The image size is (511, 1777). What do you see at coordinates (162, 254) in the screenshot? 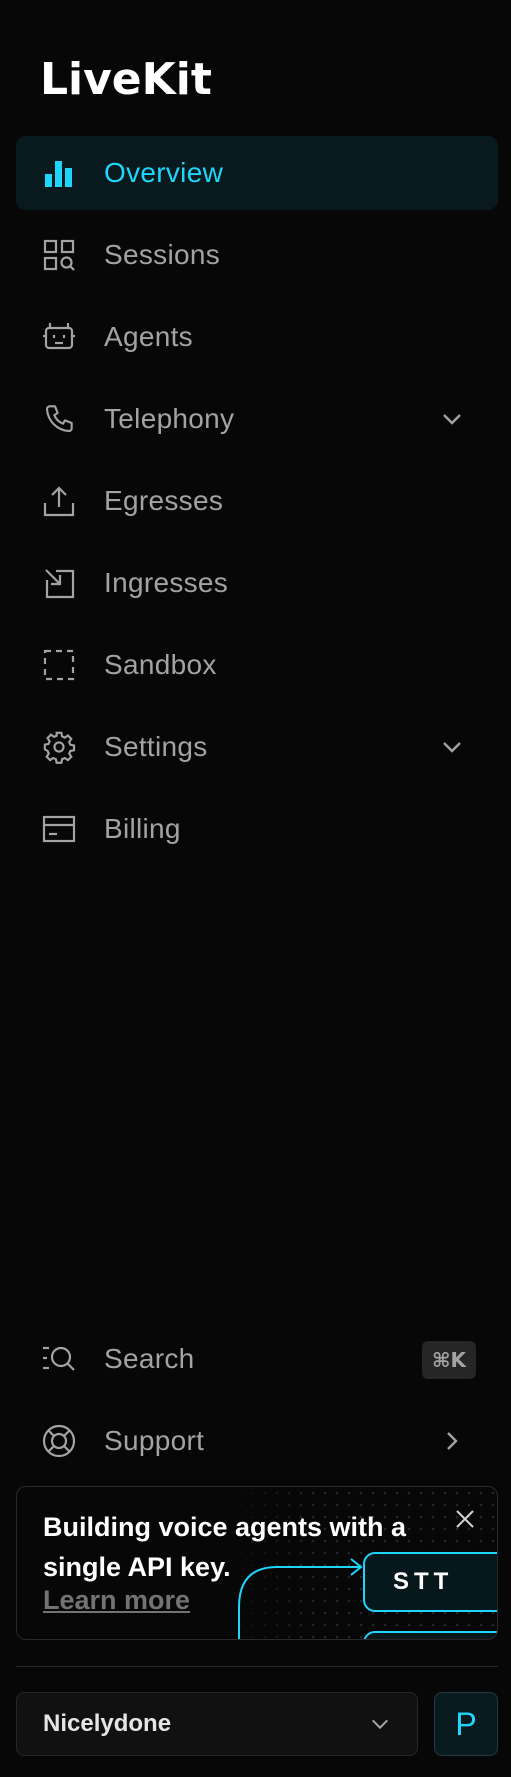
I see `nav-label: Sessions` at bounding box center [162, 254].